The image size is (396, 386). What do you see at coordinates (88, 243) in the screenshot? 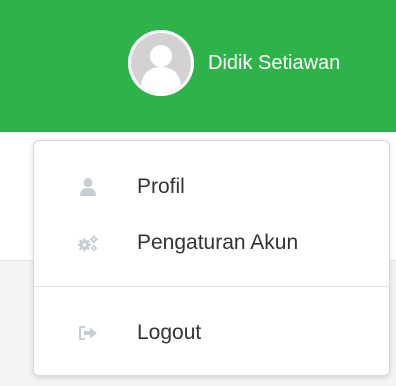
I see `cogs-icon` at bounding box center [88, 243].